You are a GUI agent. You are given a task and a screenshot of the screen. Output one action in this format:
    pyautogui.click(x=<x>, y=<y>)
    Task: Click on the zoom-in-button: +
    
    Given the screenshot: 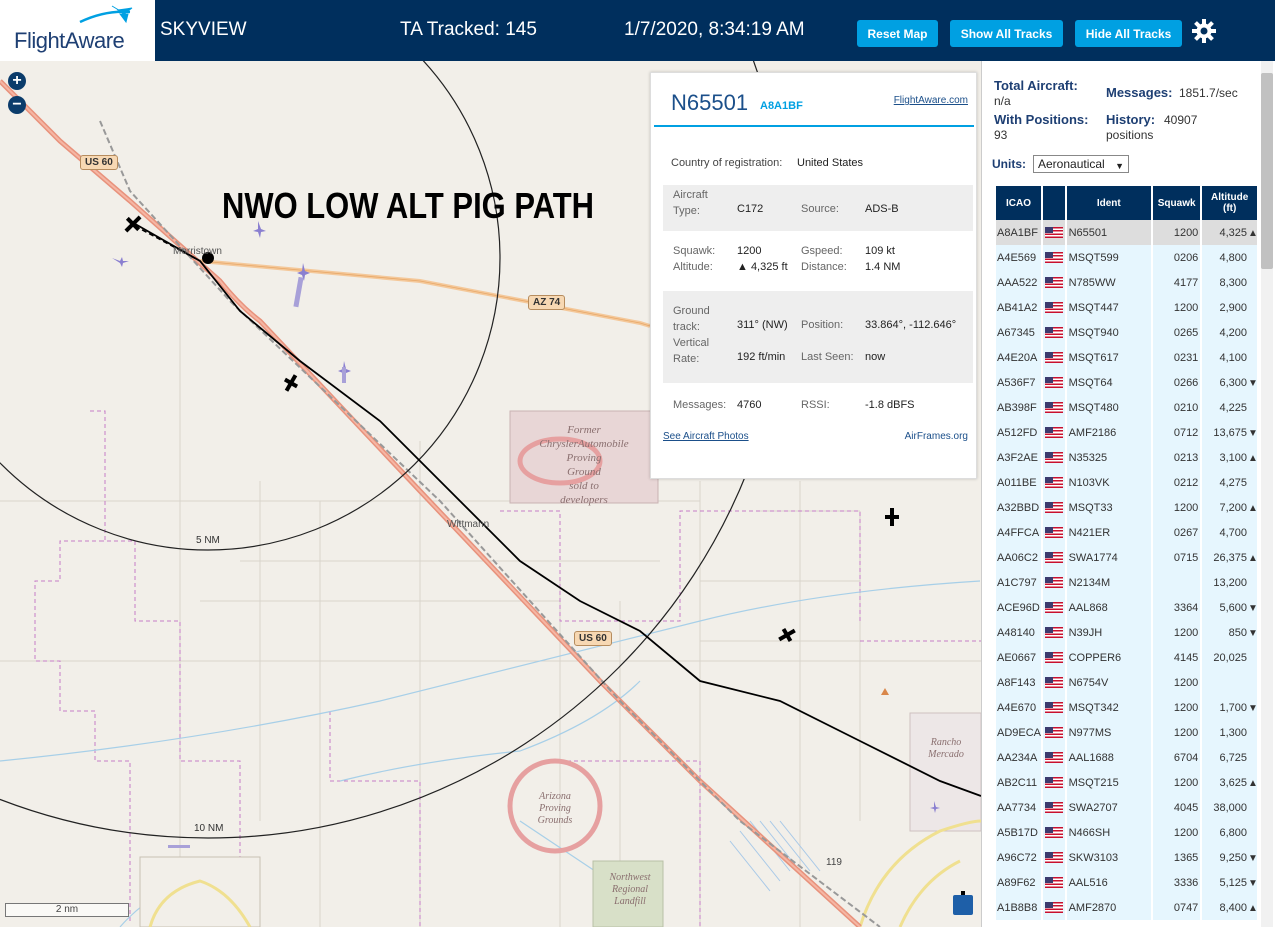 What is the action you would take?
    pyautogui.click(x=17, y=81)
    